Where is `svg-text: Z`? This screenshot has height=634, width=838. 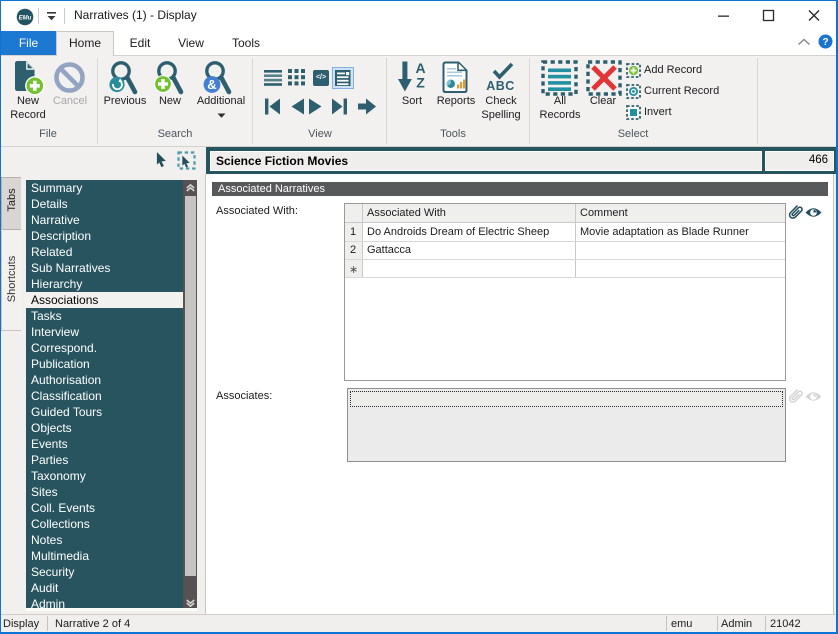
svg-text: Z is located at coordinates (420, 83).